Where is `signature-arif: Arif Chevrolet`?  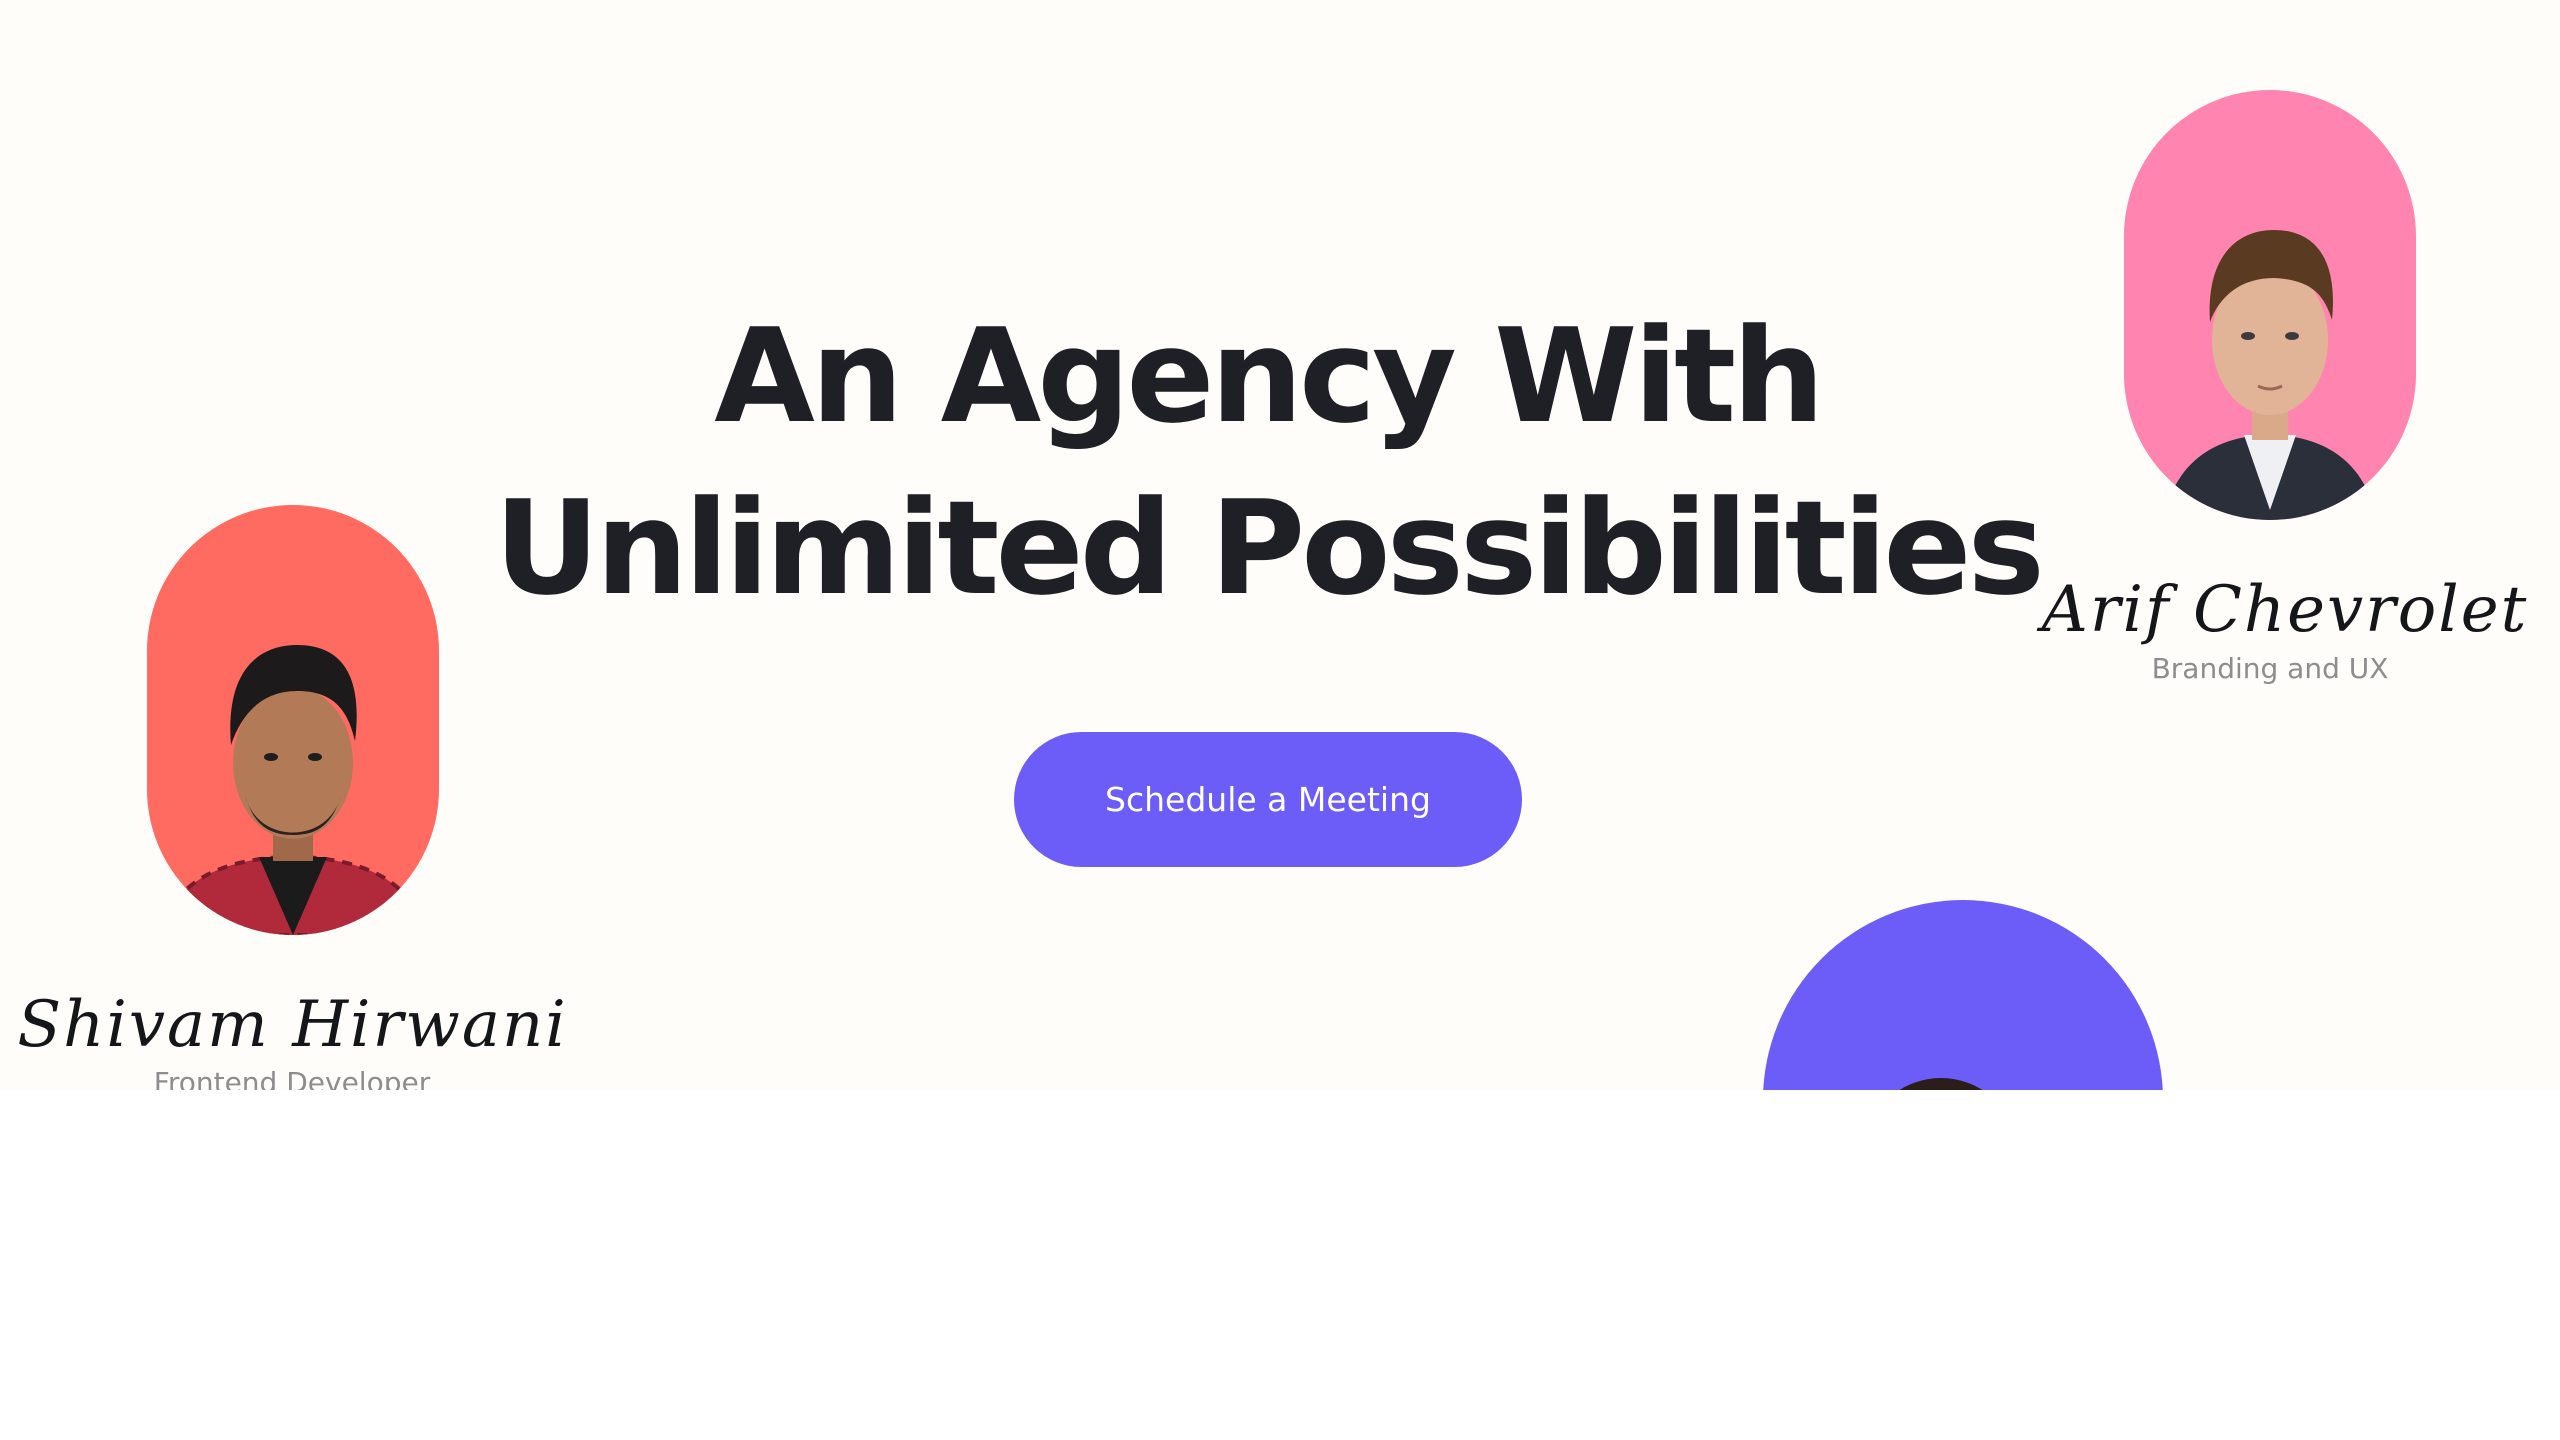
signature-arif: Arif Chevrolet is located at coordinates (2285, 610).